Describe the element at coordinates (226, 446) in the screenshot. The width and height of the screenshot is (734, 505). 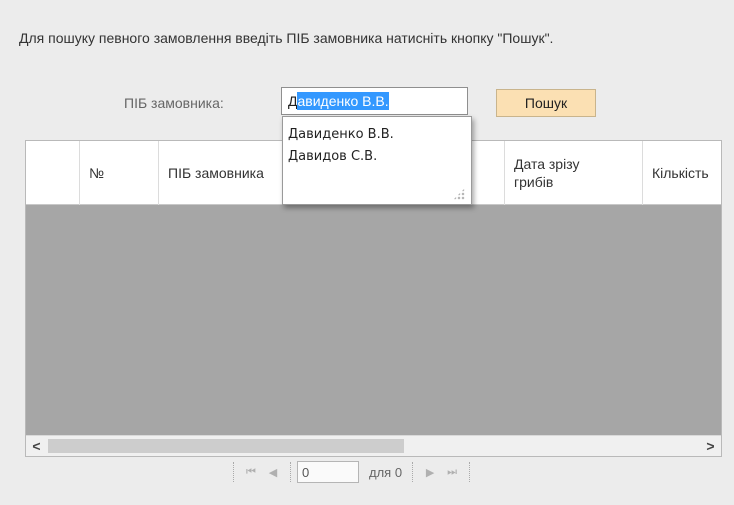
I see `scrollbar-thumb` at that location.